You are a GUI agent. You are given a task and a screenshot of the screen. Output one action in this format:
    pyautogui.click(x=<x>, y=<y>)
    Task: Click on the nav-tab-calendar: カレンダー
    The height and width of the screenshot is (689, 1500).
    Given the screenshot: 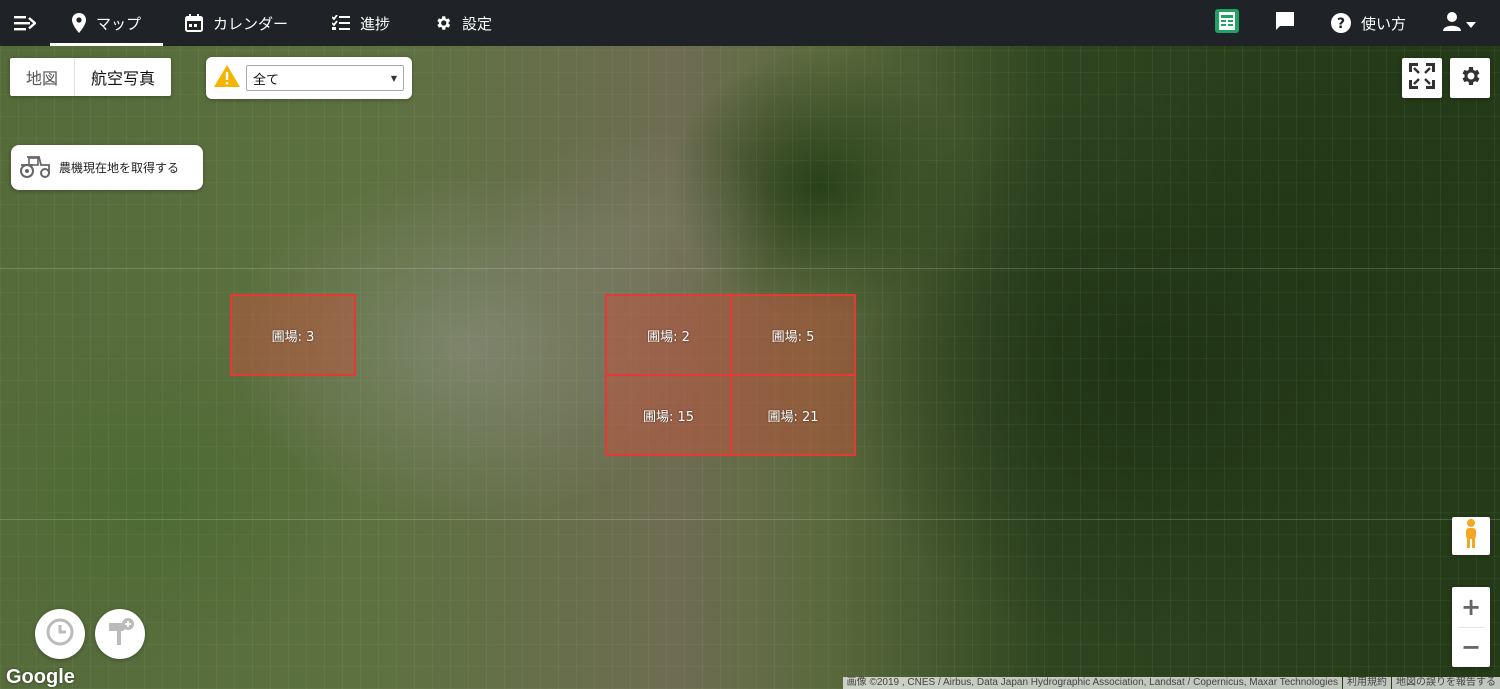 What is the action you would take?
    pyautogui.click(x=236, y=23)
    